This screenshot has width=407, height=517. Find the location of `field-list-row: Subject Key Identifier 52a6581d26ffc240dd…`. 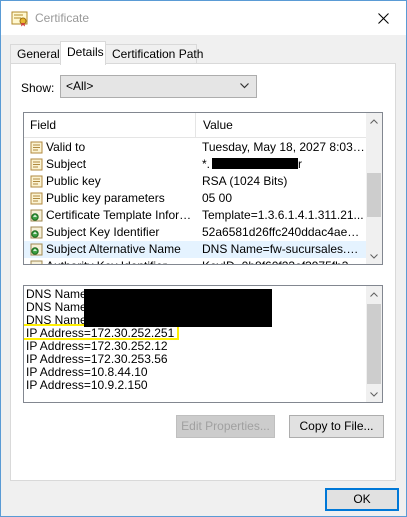

field-list-row: Subject Key Identifier 52a6581d26ffc240dd… is located at coordinates (196, 232).